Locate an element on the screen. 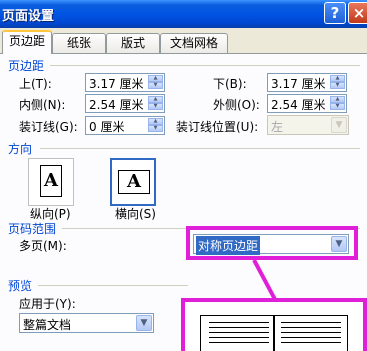  close-button: × is located at coordinates (357, 13).